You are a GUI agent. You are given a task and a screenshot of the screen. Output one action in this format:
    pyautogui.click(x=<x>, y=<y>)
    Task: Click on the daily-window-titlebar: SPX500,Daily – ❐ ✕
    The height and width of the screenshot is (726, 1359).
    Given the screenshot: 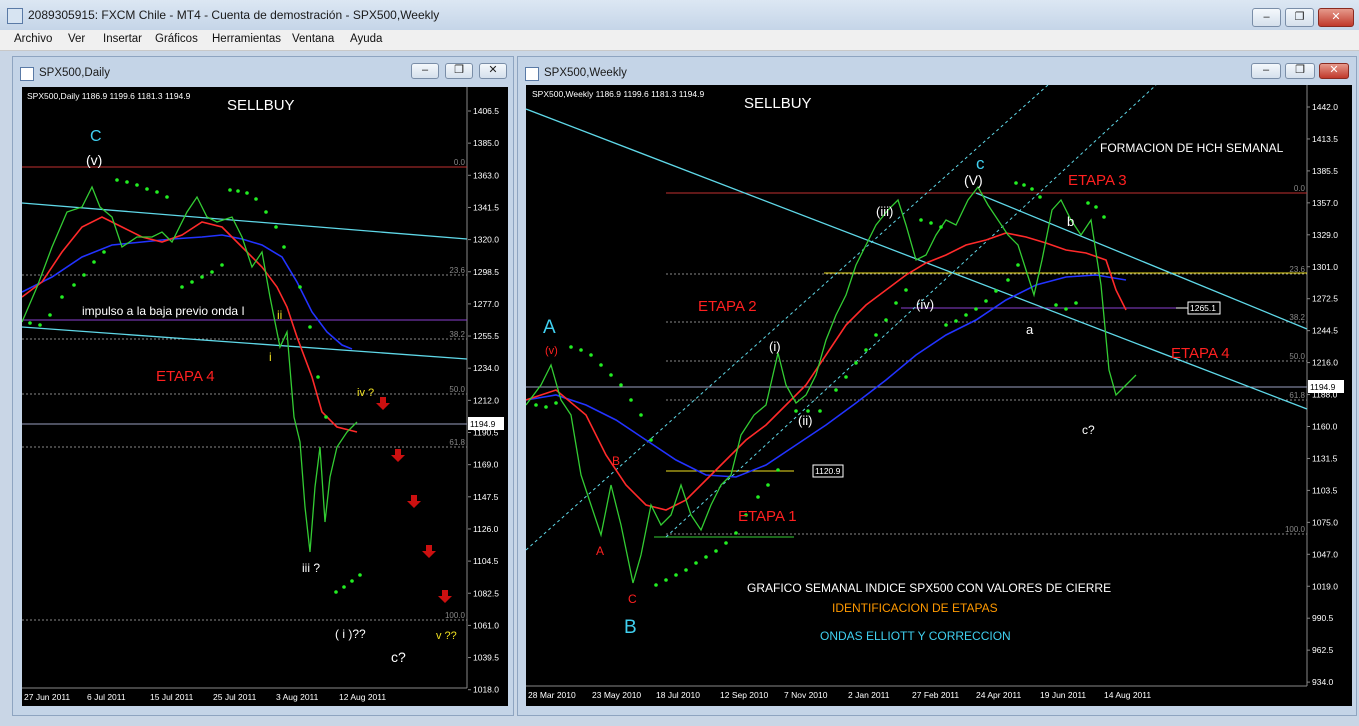 What is the action you would take?
    pyautogui.click(x=263, y=72)
    